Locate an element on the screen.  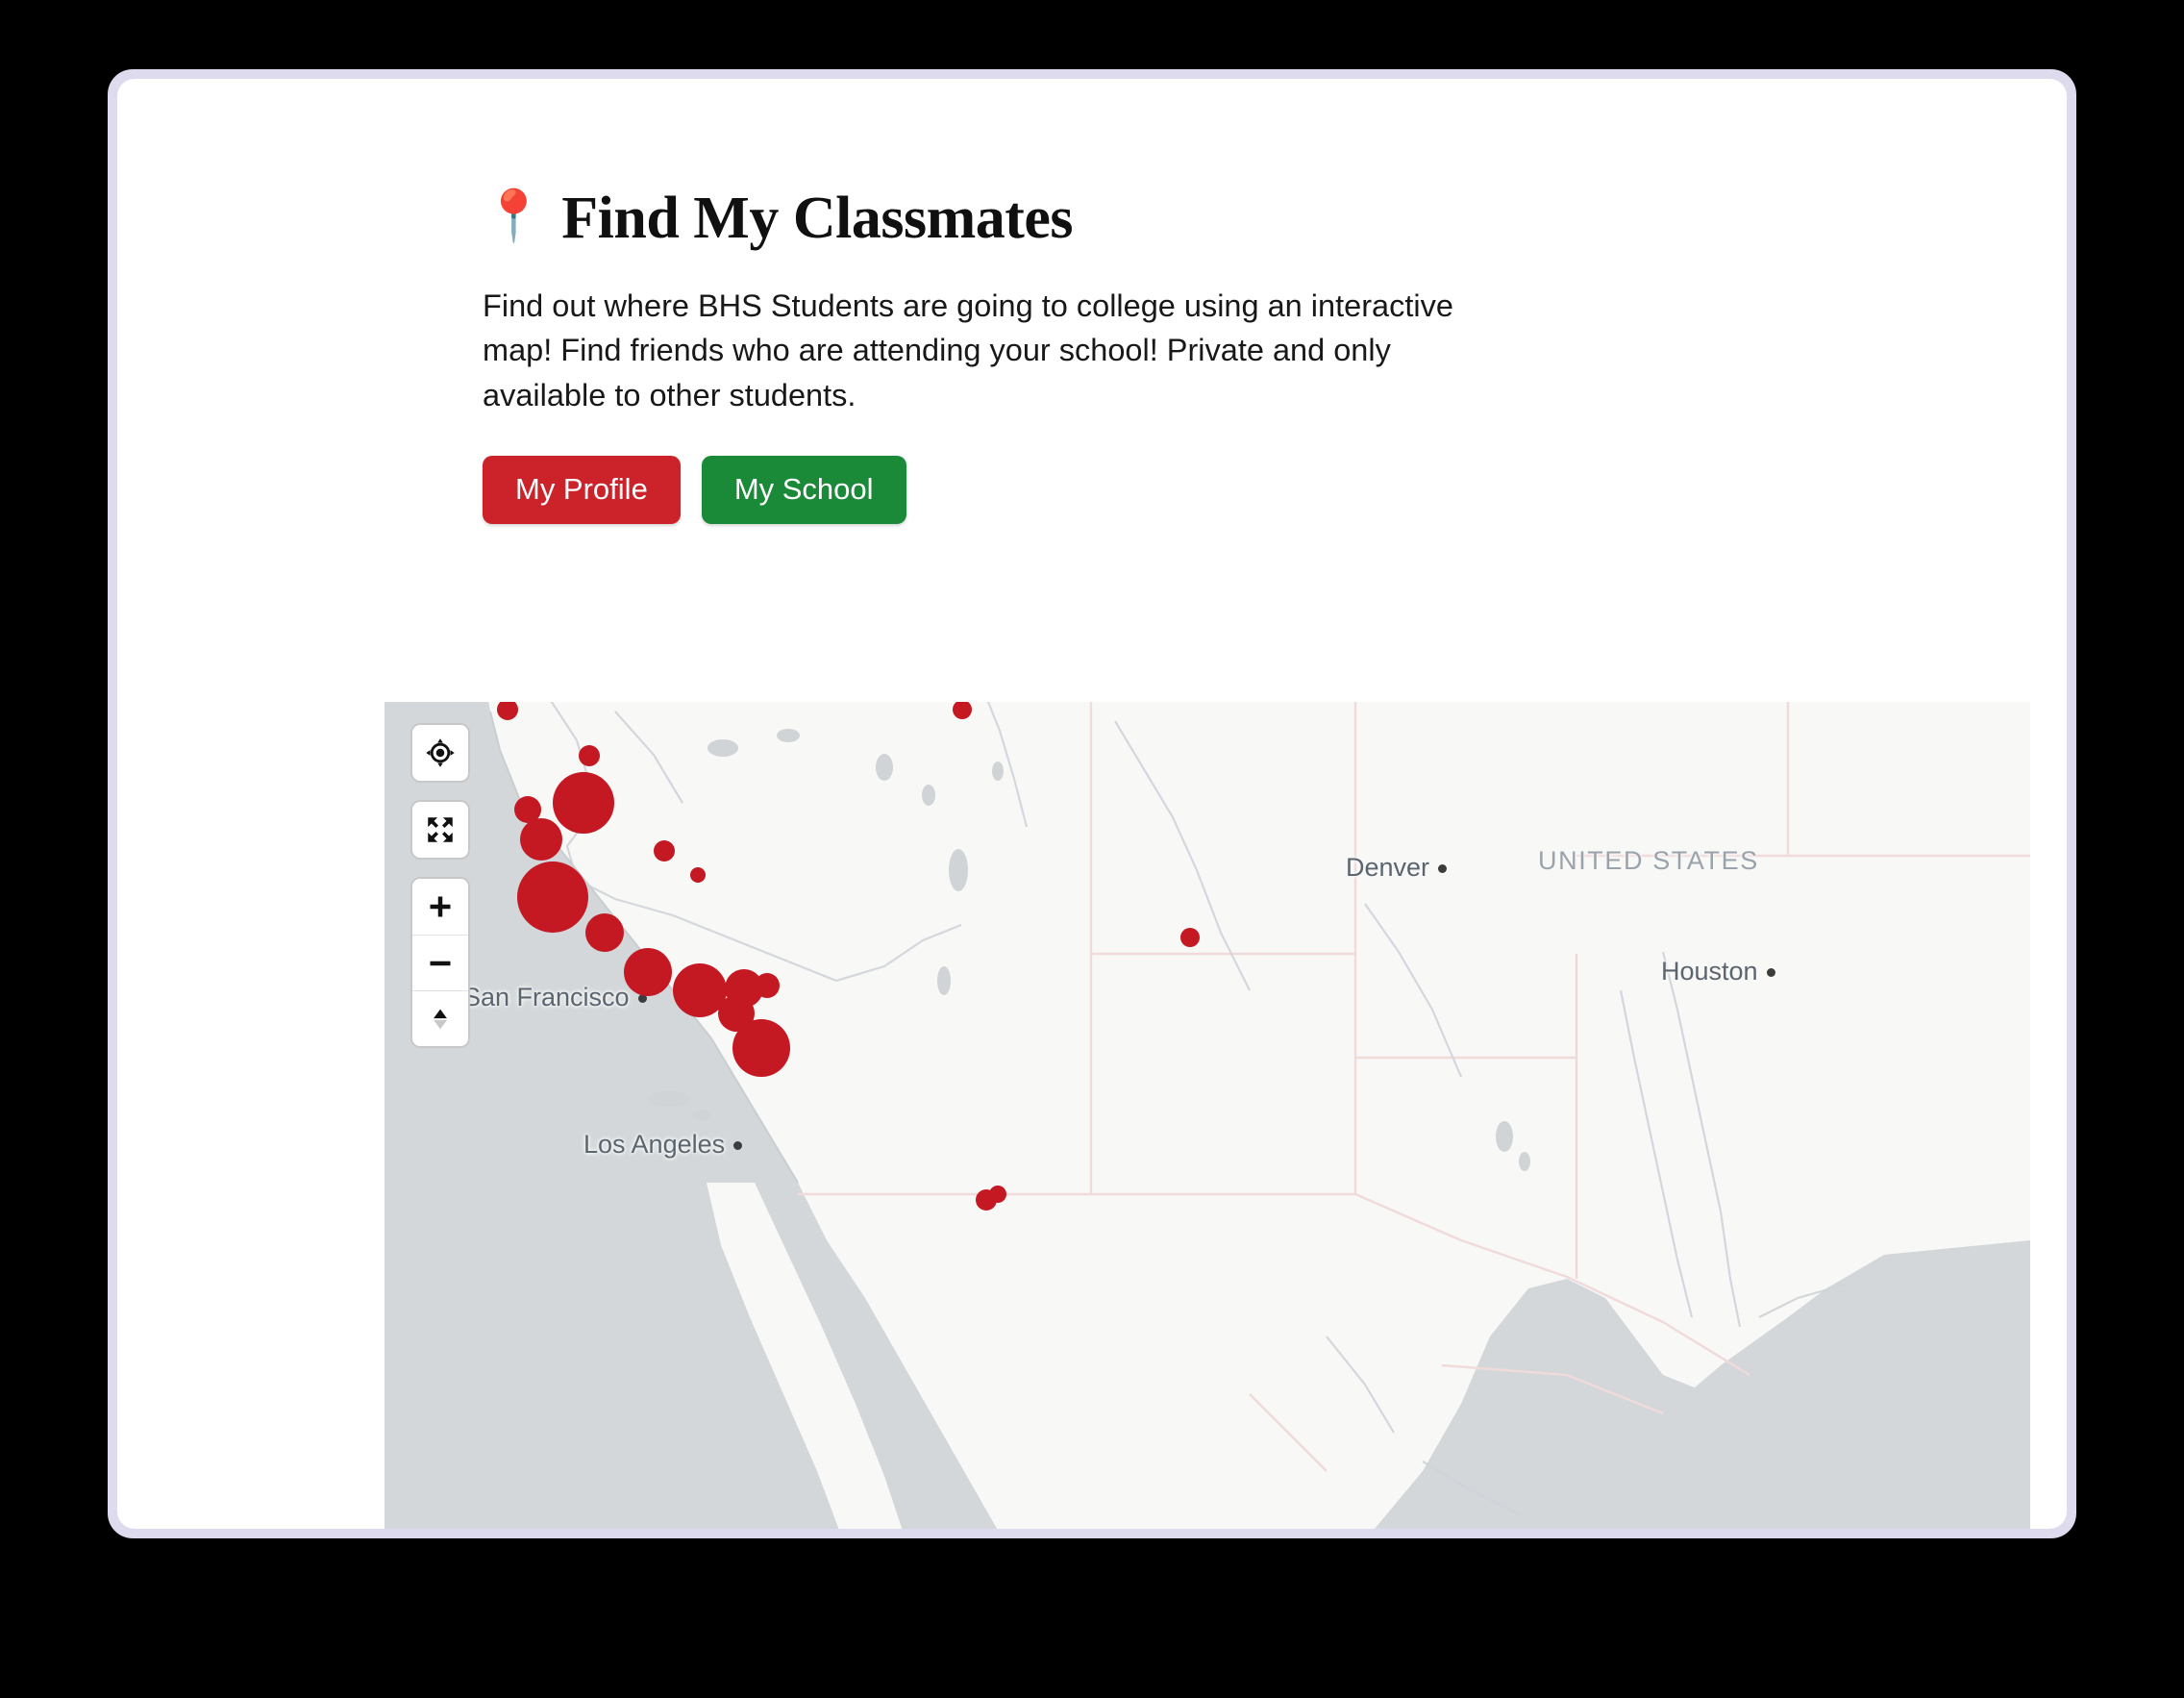
minus-icon is located at coordinates (441, 963).